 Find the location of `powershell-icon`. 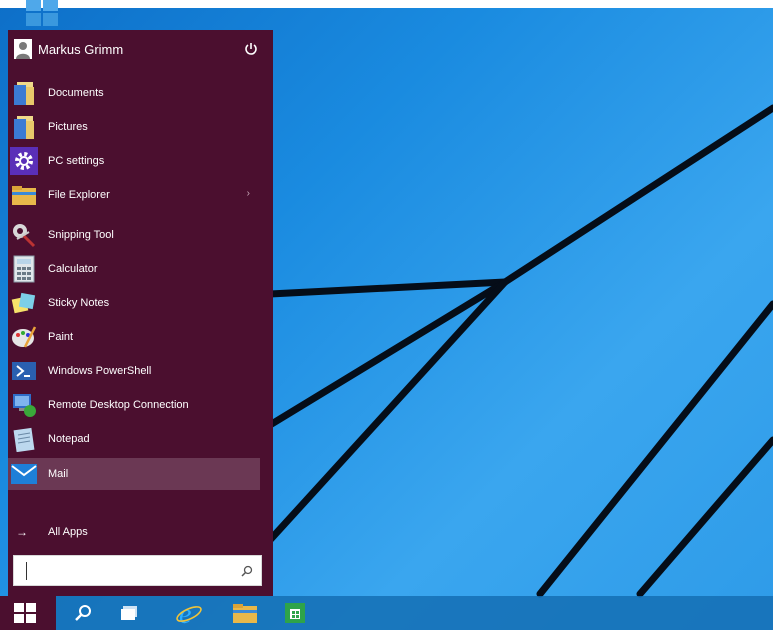

powershell-icon is located at coordinates (24, 371).